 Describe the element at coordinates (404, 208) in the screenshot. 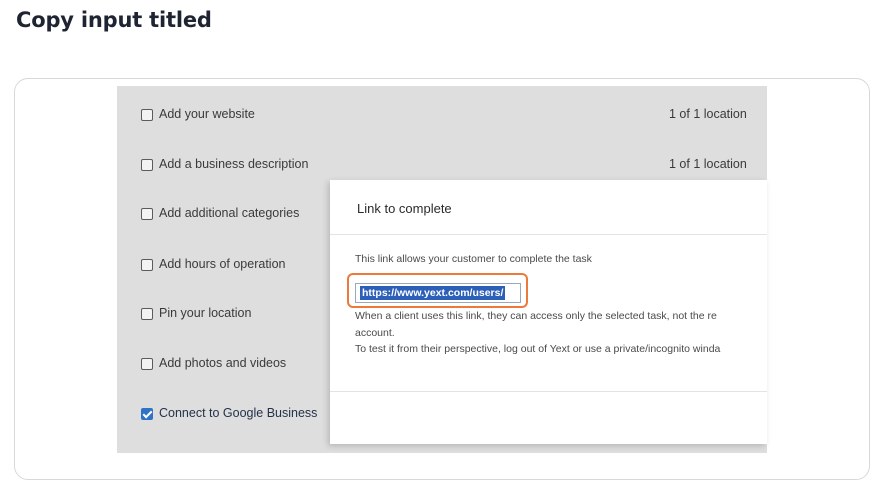

I see `modal-title: Link to complete` at that location.